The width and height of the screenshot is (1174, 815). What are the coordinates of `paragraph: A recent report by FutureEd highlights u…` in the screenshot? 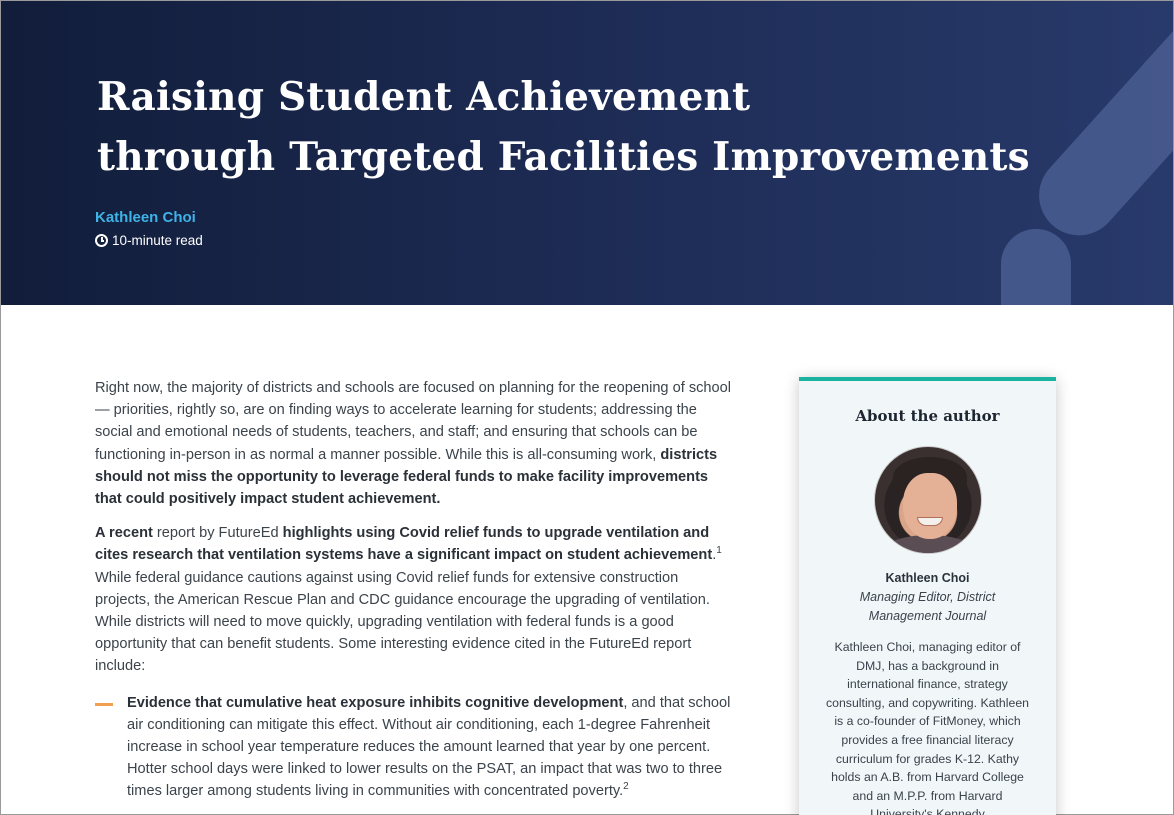 It's located at (415, 599).